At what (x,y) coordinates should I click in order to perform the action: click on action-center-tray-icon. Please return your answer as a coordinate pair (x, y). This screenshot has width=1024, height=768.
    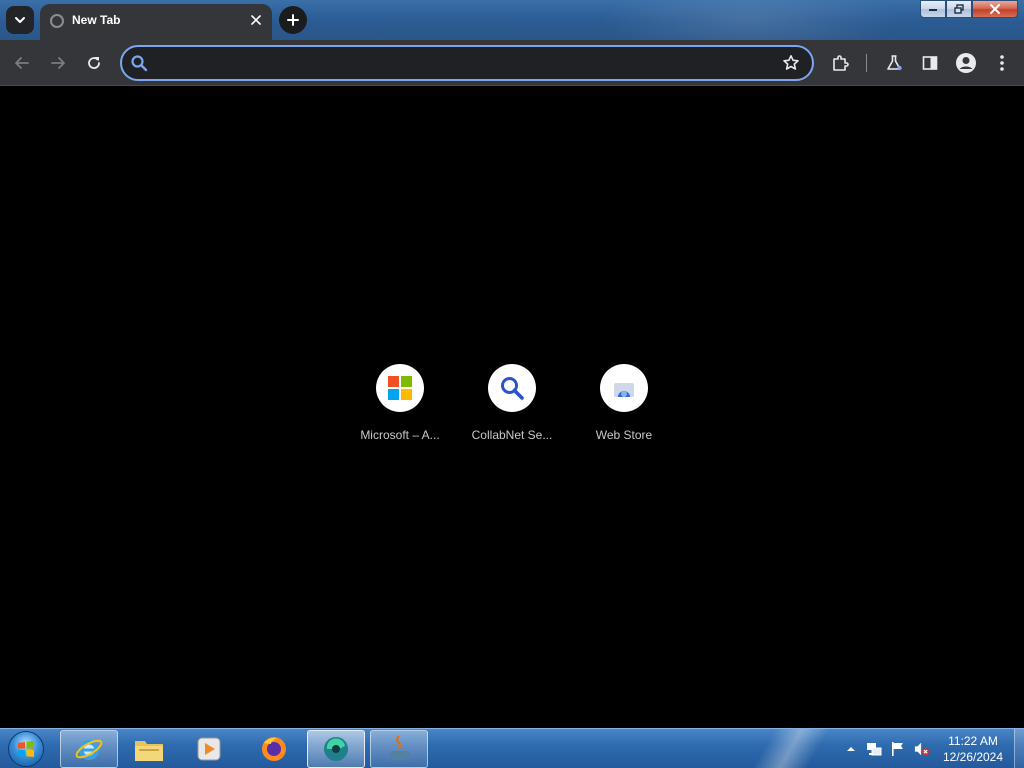
    Looking at the image, I should click on (898, 749).